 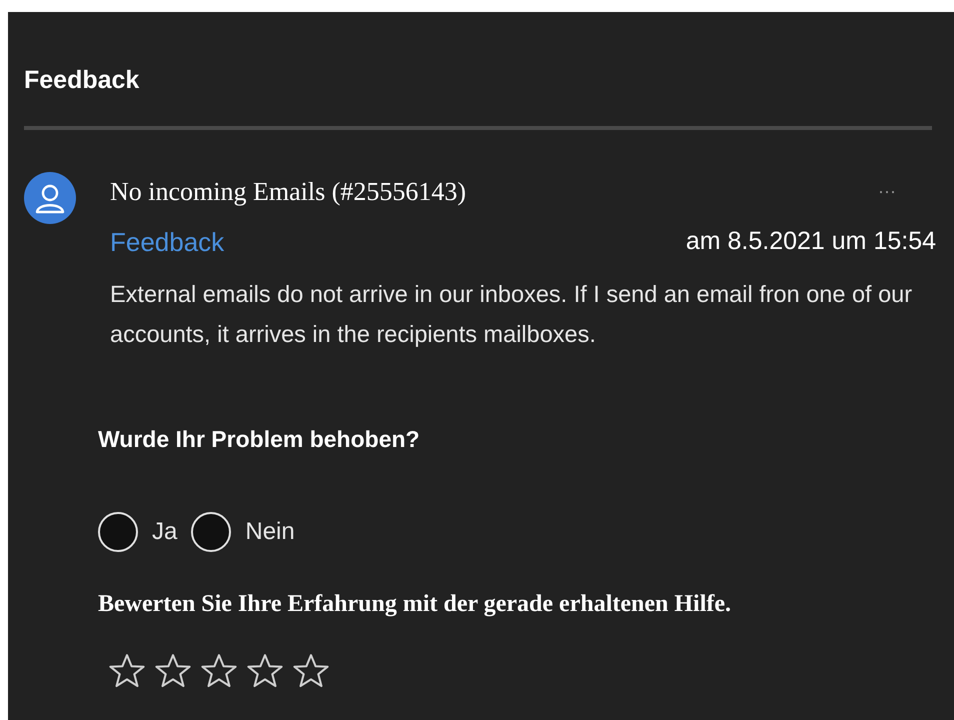 I want to click on user-avatar-icon, so click(x=50, y=198).